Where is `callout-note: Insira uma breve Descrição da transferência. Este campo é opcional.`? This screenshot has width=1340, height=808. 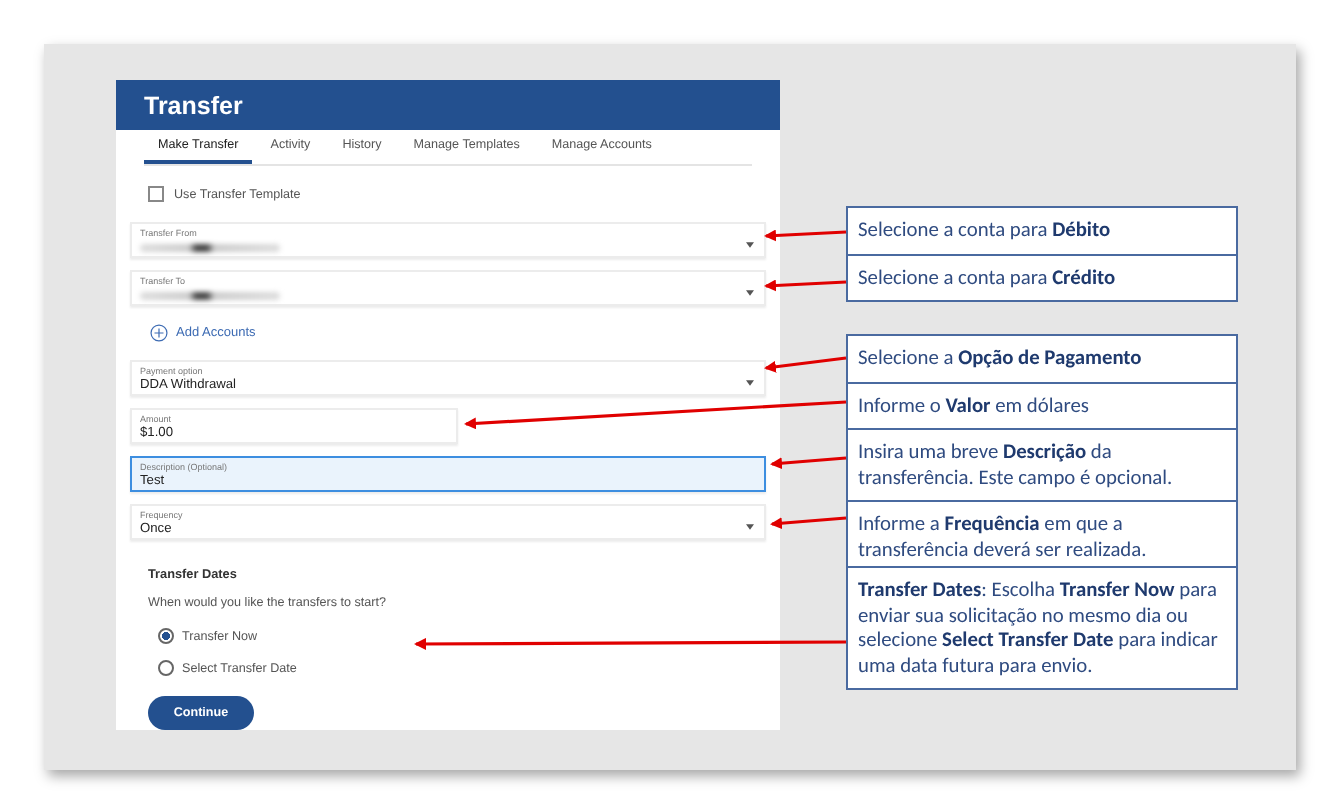
callout-note: Insira uma breve Descrição da transferência. Este campo é opcional. is located at coordinates (1042, 464).